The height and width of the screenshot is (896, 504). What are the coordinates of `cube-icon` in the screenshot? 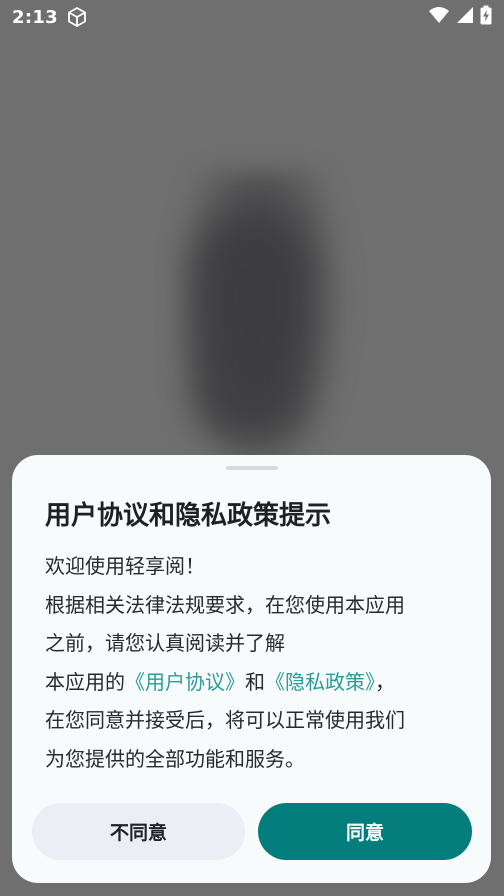 It's located at (77, 17).